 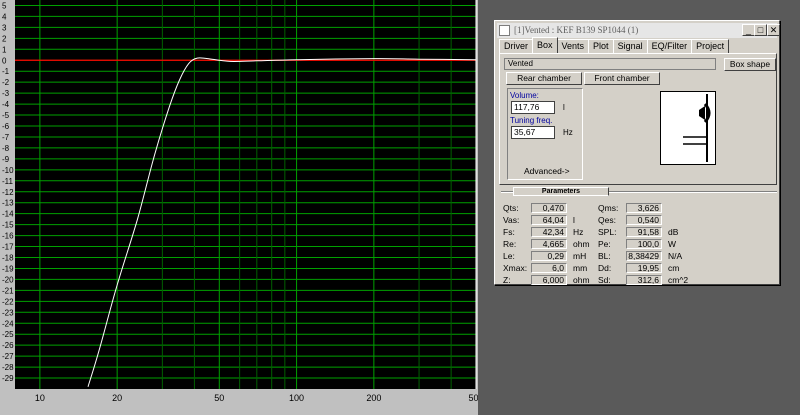 What do you see at coordinates (8, 192) in the screenshot?
I see `y-tick-label: -12` at bounding box center [8, 192].